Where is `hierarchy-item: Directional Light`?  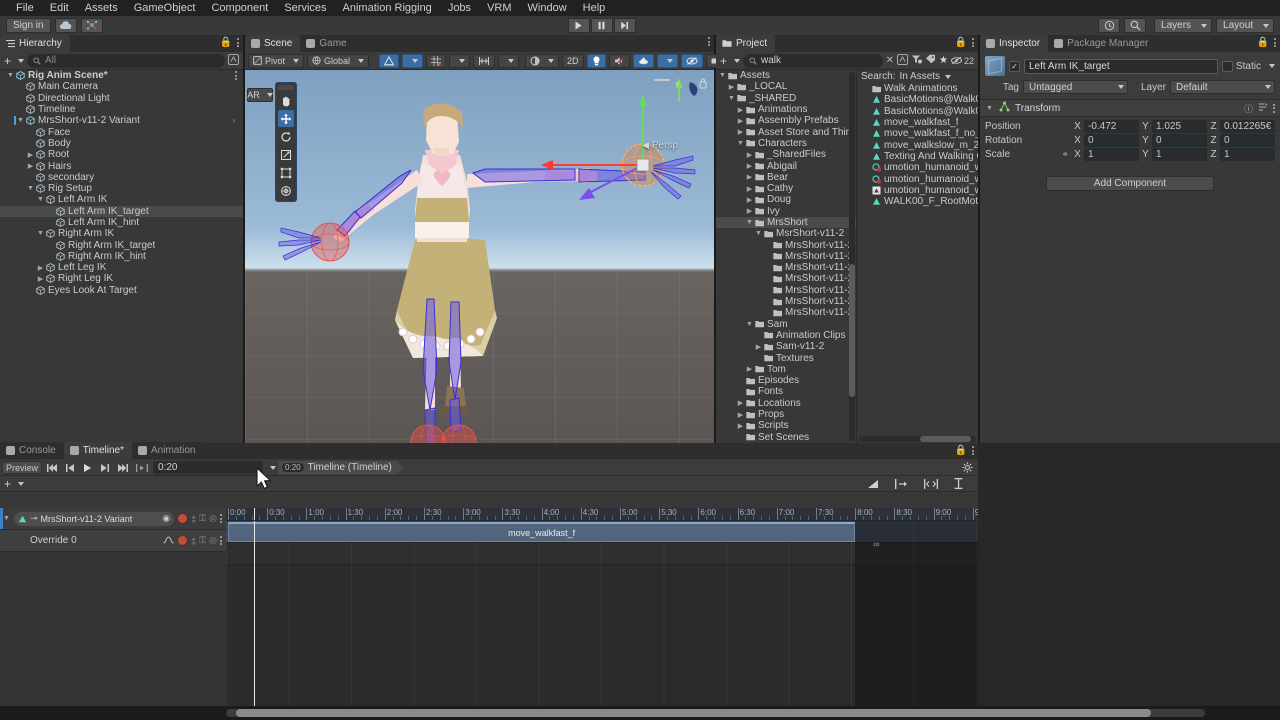
hierarchy-item: Directional Light is located at coordinates (121, 98).